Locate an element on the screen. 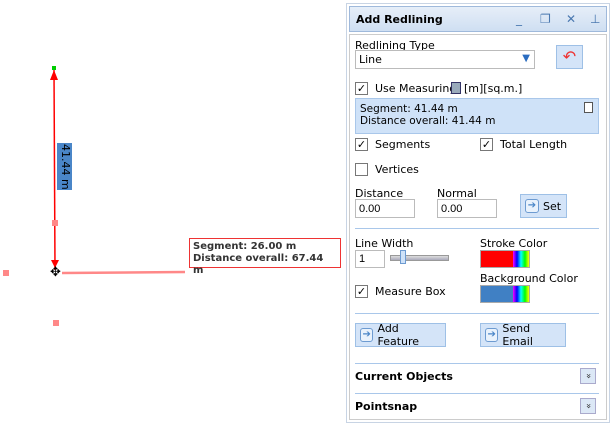 This screenshot has height=425, width=611. background-color-swatch is located at coordinates (497, 294).